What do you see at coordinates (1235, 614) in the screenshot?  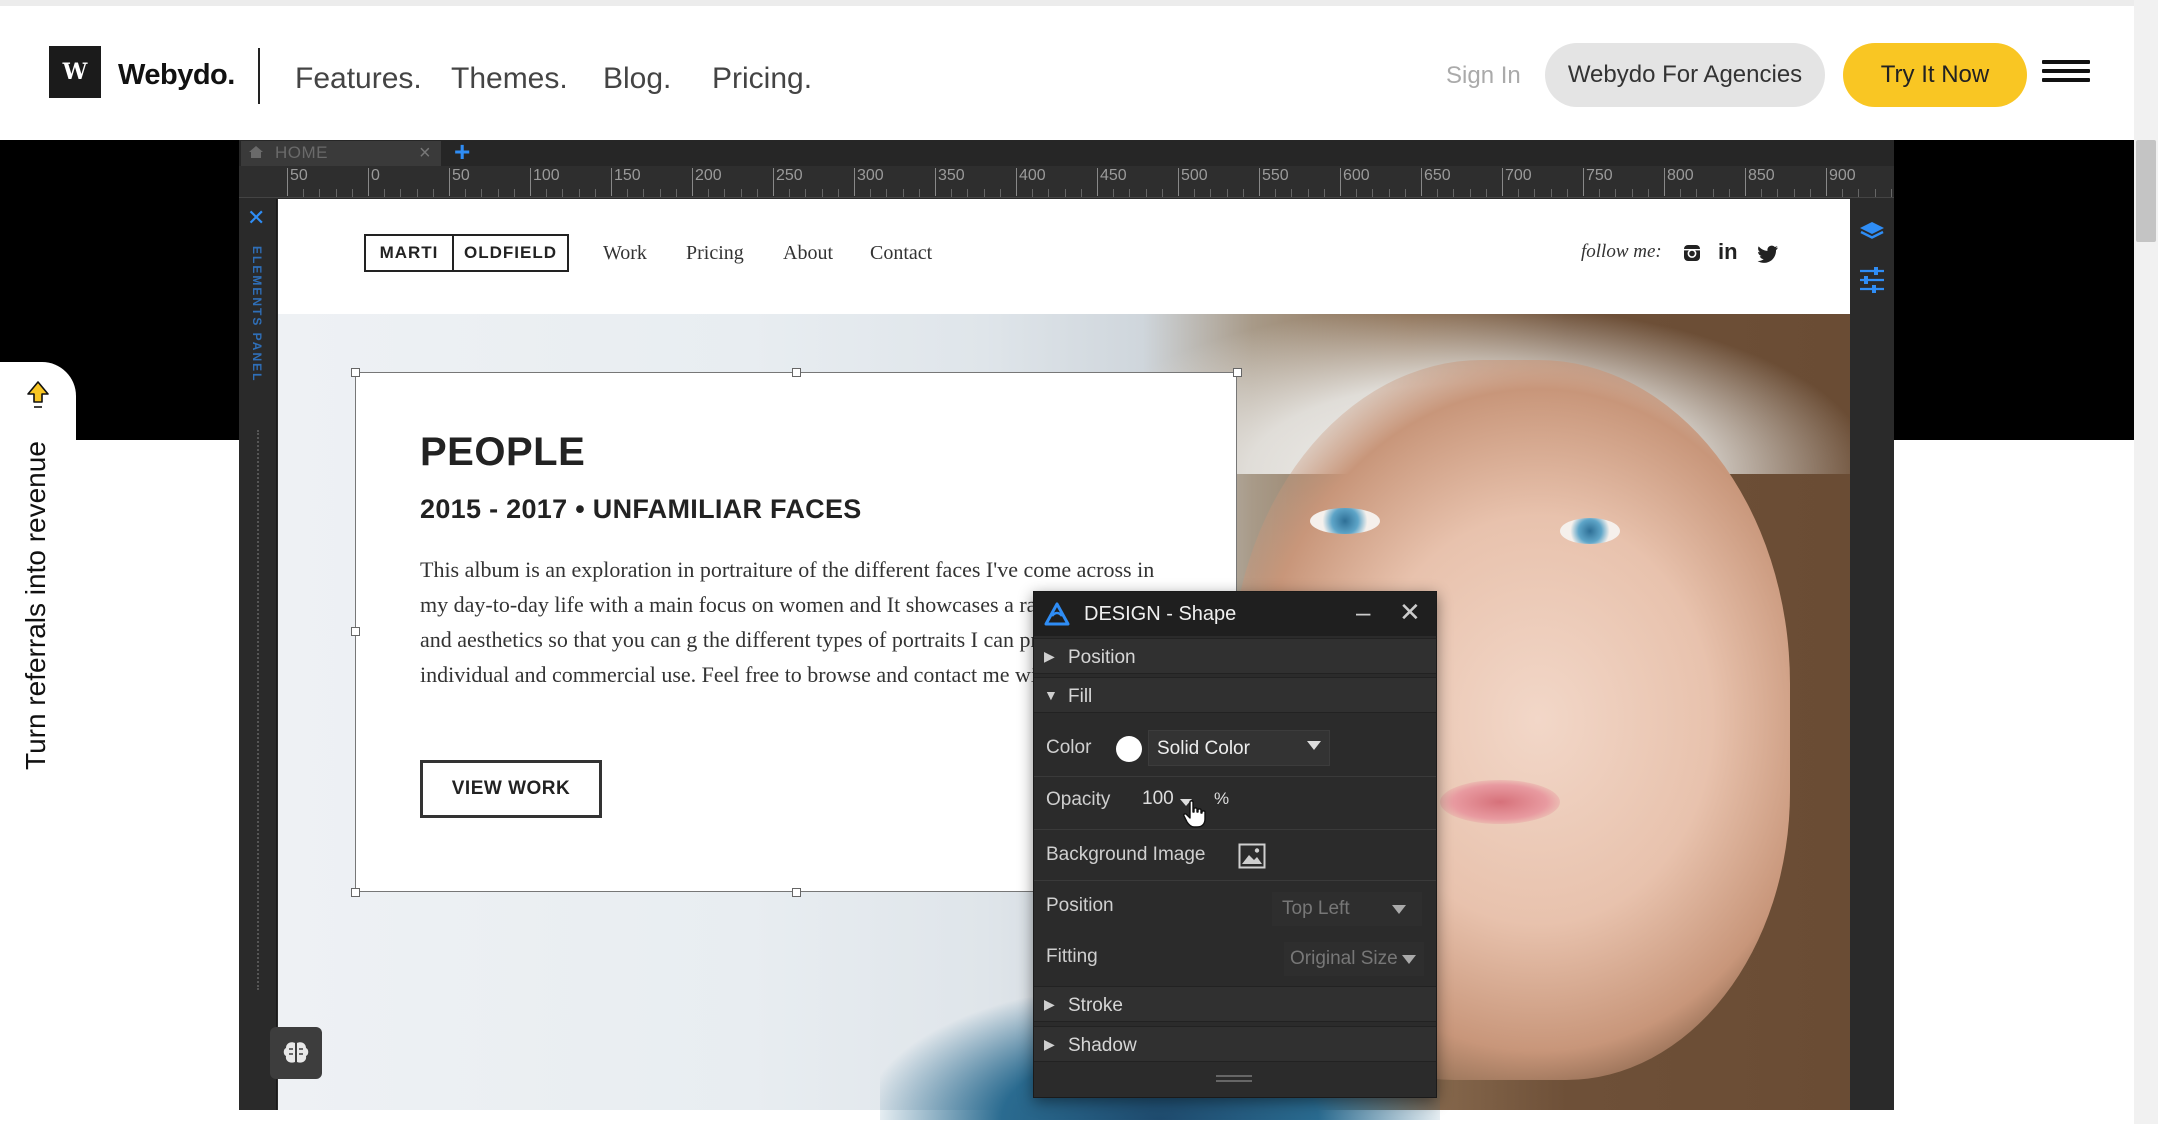 I see `panel-header: DESIGN - Shape – ✕` at bounding box center [1235, 614].